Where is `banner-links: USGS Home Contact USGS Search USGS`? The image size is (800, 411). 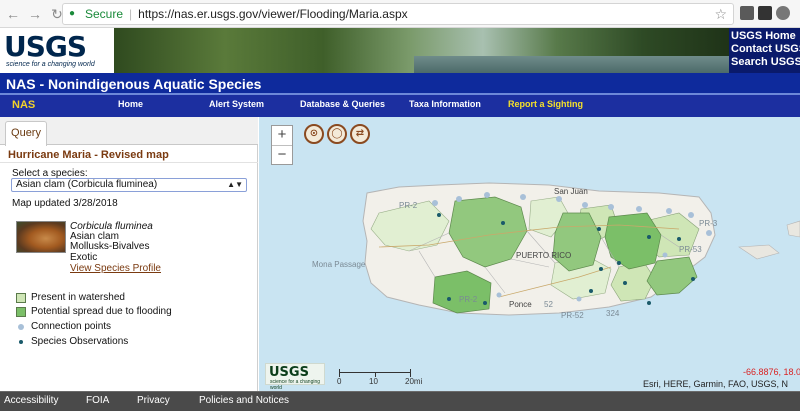
banner-links: USGS Home Contact USGS Search USGS is located at coordinates (765, 49).